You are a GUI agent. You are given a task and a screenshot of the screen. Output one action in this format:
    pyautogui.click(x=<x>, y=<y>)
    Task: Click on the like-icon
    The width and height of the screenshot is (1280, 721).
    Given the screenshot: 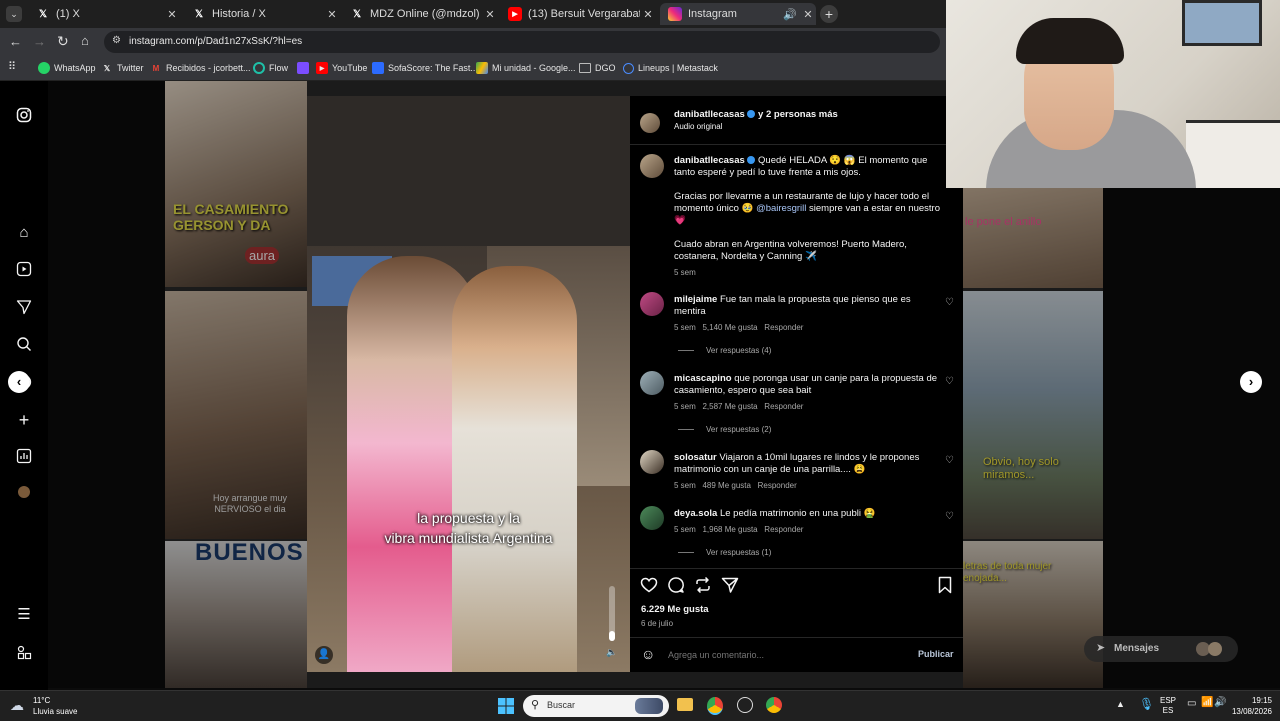 What is the action you would take?
    pyautogui.click(x=649, y=587)
    